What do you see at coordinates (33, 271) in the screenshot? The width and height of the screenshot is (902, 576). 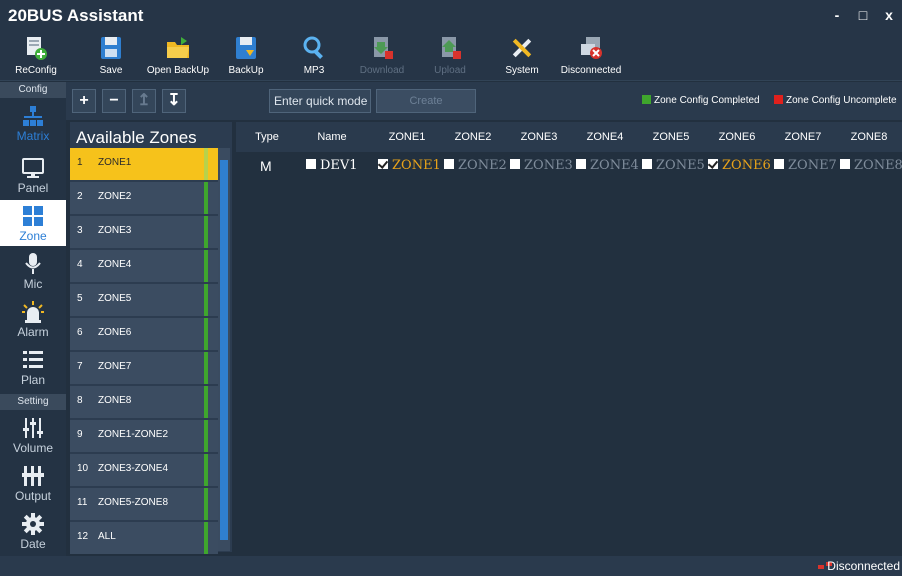 I see `sidebar-item-mic: Mic` at bounding box center [33, 271].